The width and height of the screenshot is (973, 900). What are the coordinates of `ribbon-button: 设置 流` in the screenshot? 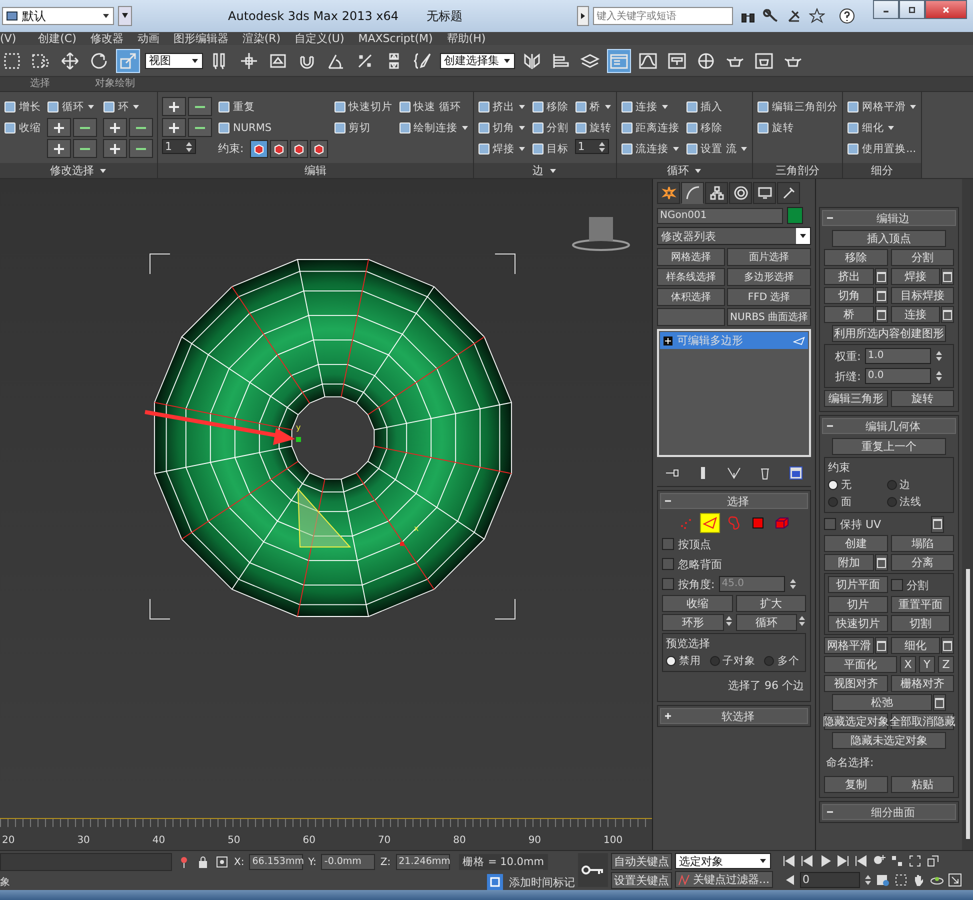 It's located at (717, 148).